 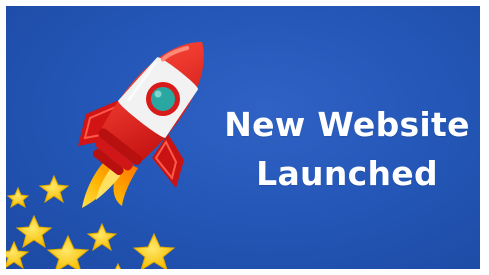 What do you see at coordinates (163, 99) in the screenshot?
I see `rocket-porthole` at bounding box center [163, 99].